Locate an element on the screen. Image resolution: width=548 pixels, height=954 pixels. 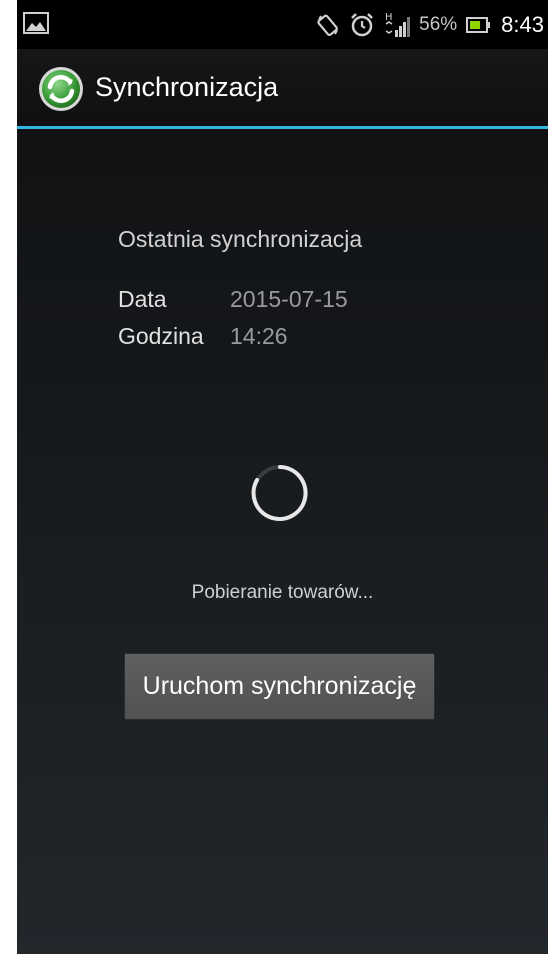
battery-percent: 56% is located at coordinates (438, 24).